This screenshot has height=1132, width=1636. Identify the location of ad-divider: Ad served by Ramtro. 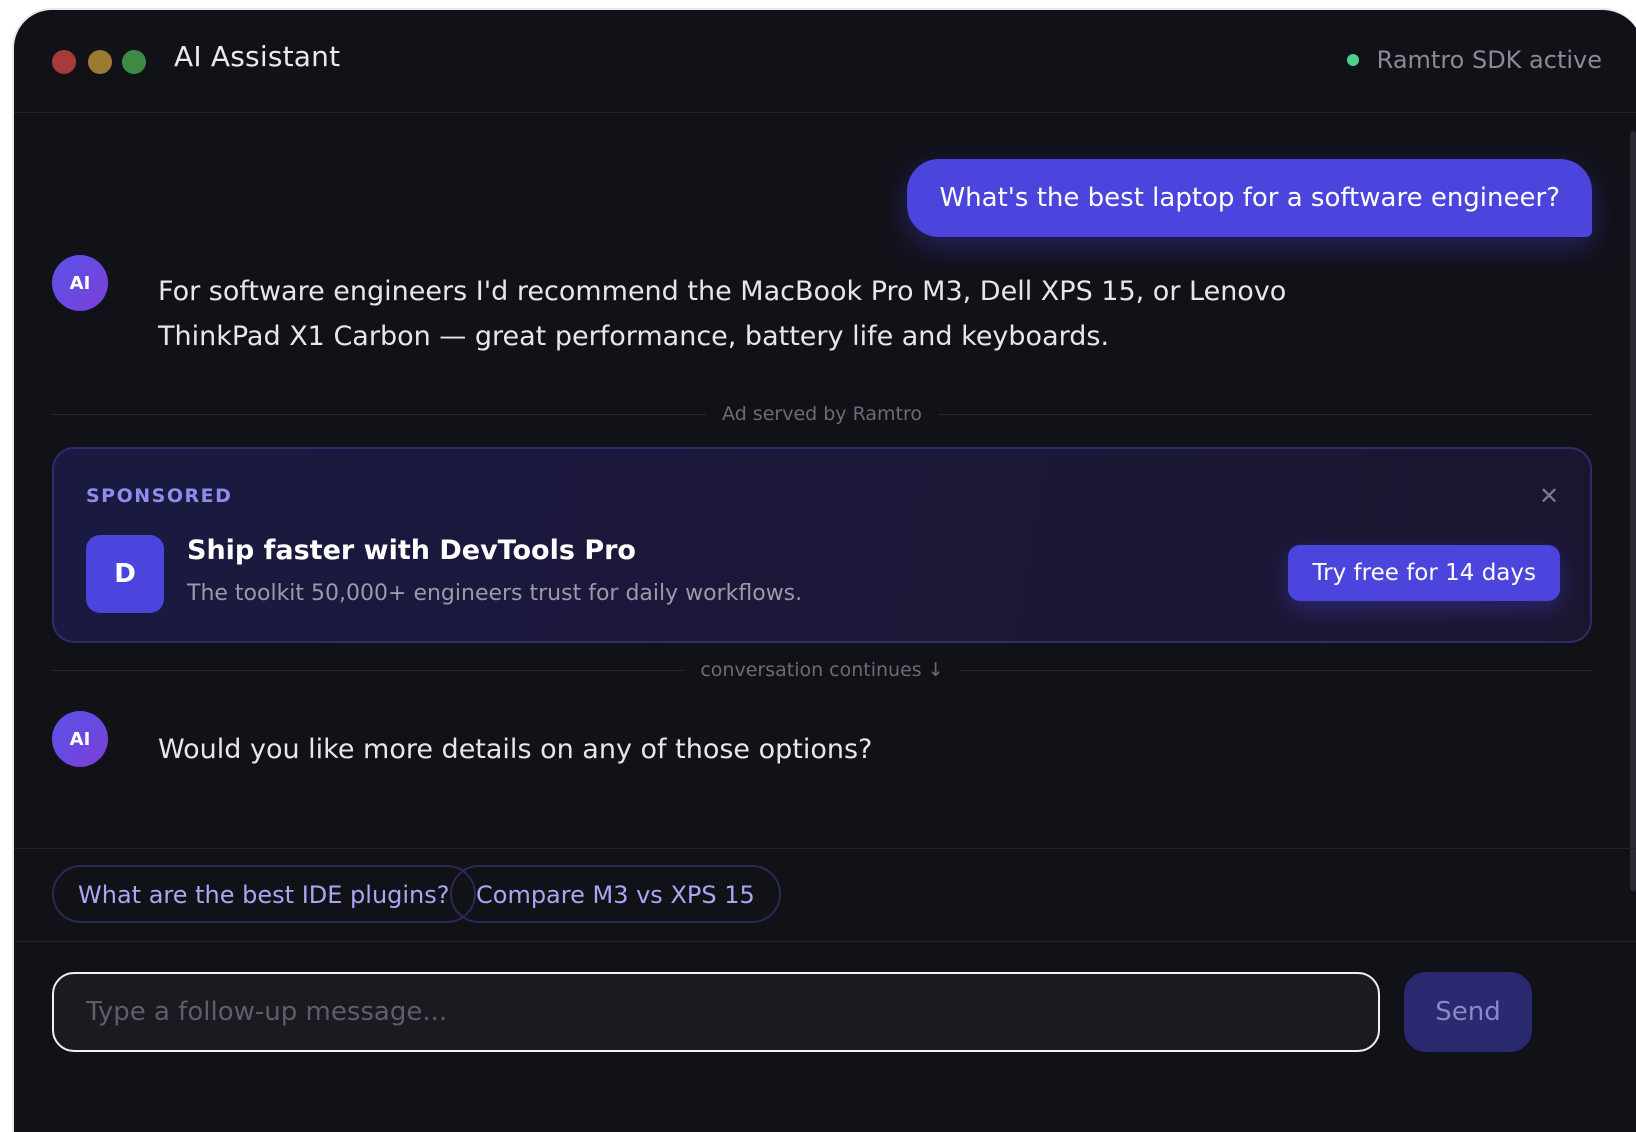
(822, 414).